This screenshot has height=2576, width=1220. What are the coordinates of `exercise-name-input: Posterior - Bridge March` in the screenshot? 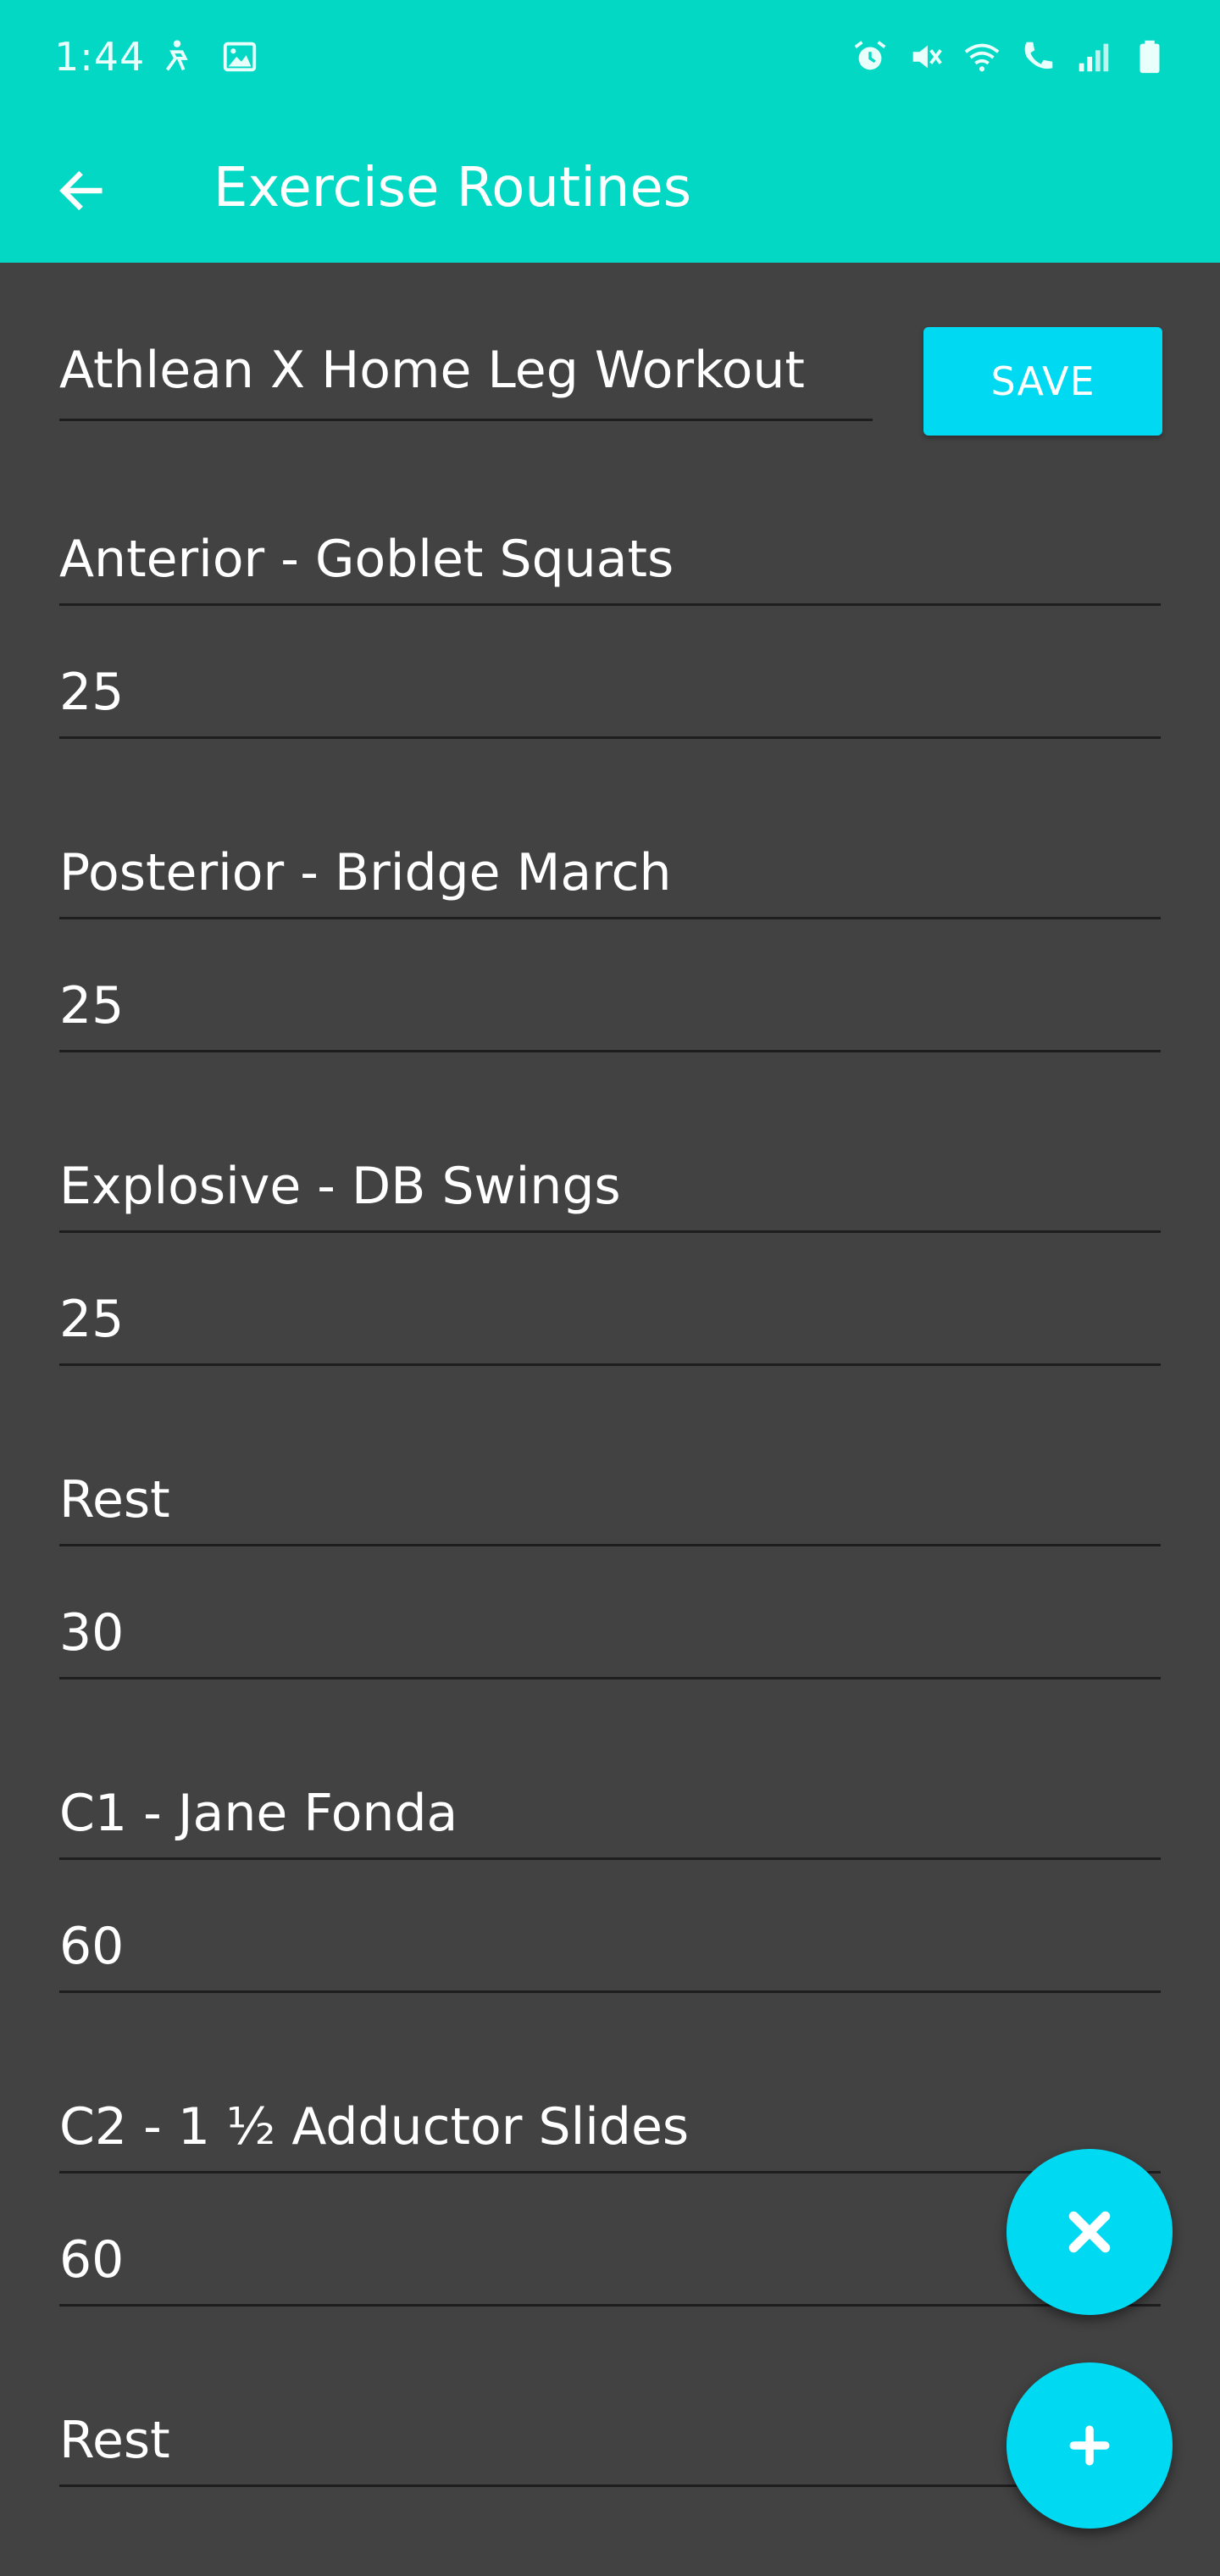 It's located at (610, 869).